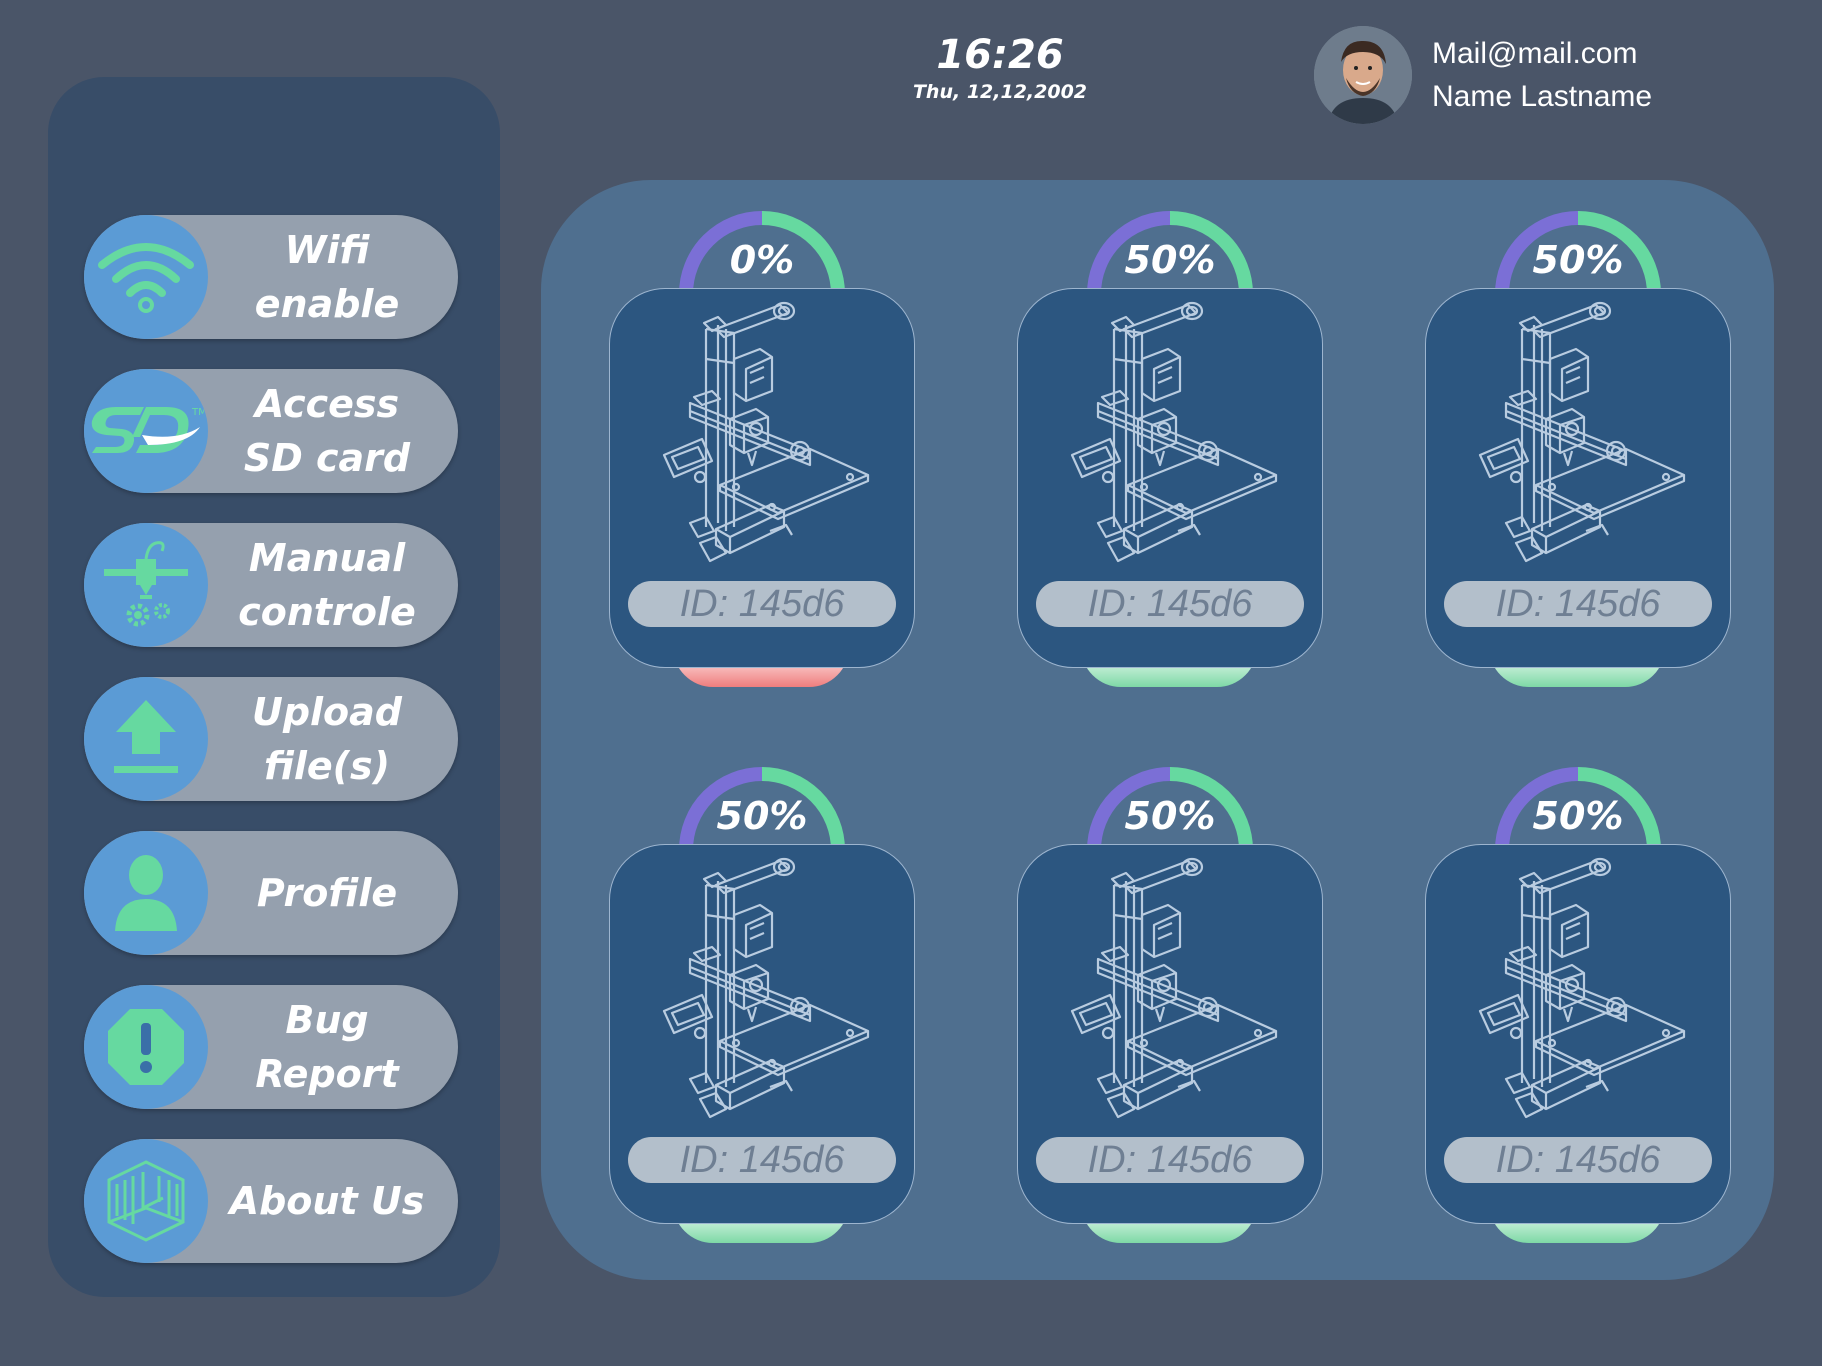 Image resolution: width=1822 pixels, height=1366 pixels. What do you see at coordinates (146, 739) in the screenshot?
I see `upload-icon` at bounding box center [146, 739].